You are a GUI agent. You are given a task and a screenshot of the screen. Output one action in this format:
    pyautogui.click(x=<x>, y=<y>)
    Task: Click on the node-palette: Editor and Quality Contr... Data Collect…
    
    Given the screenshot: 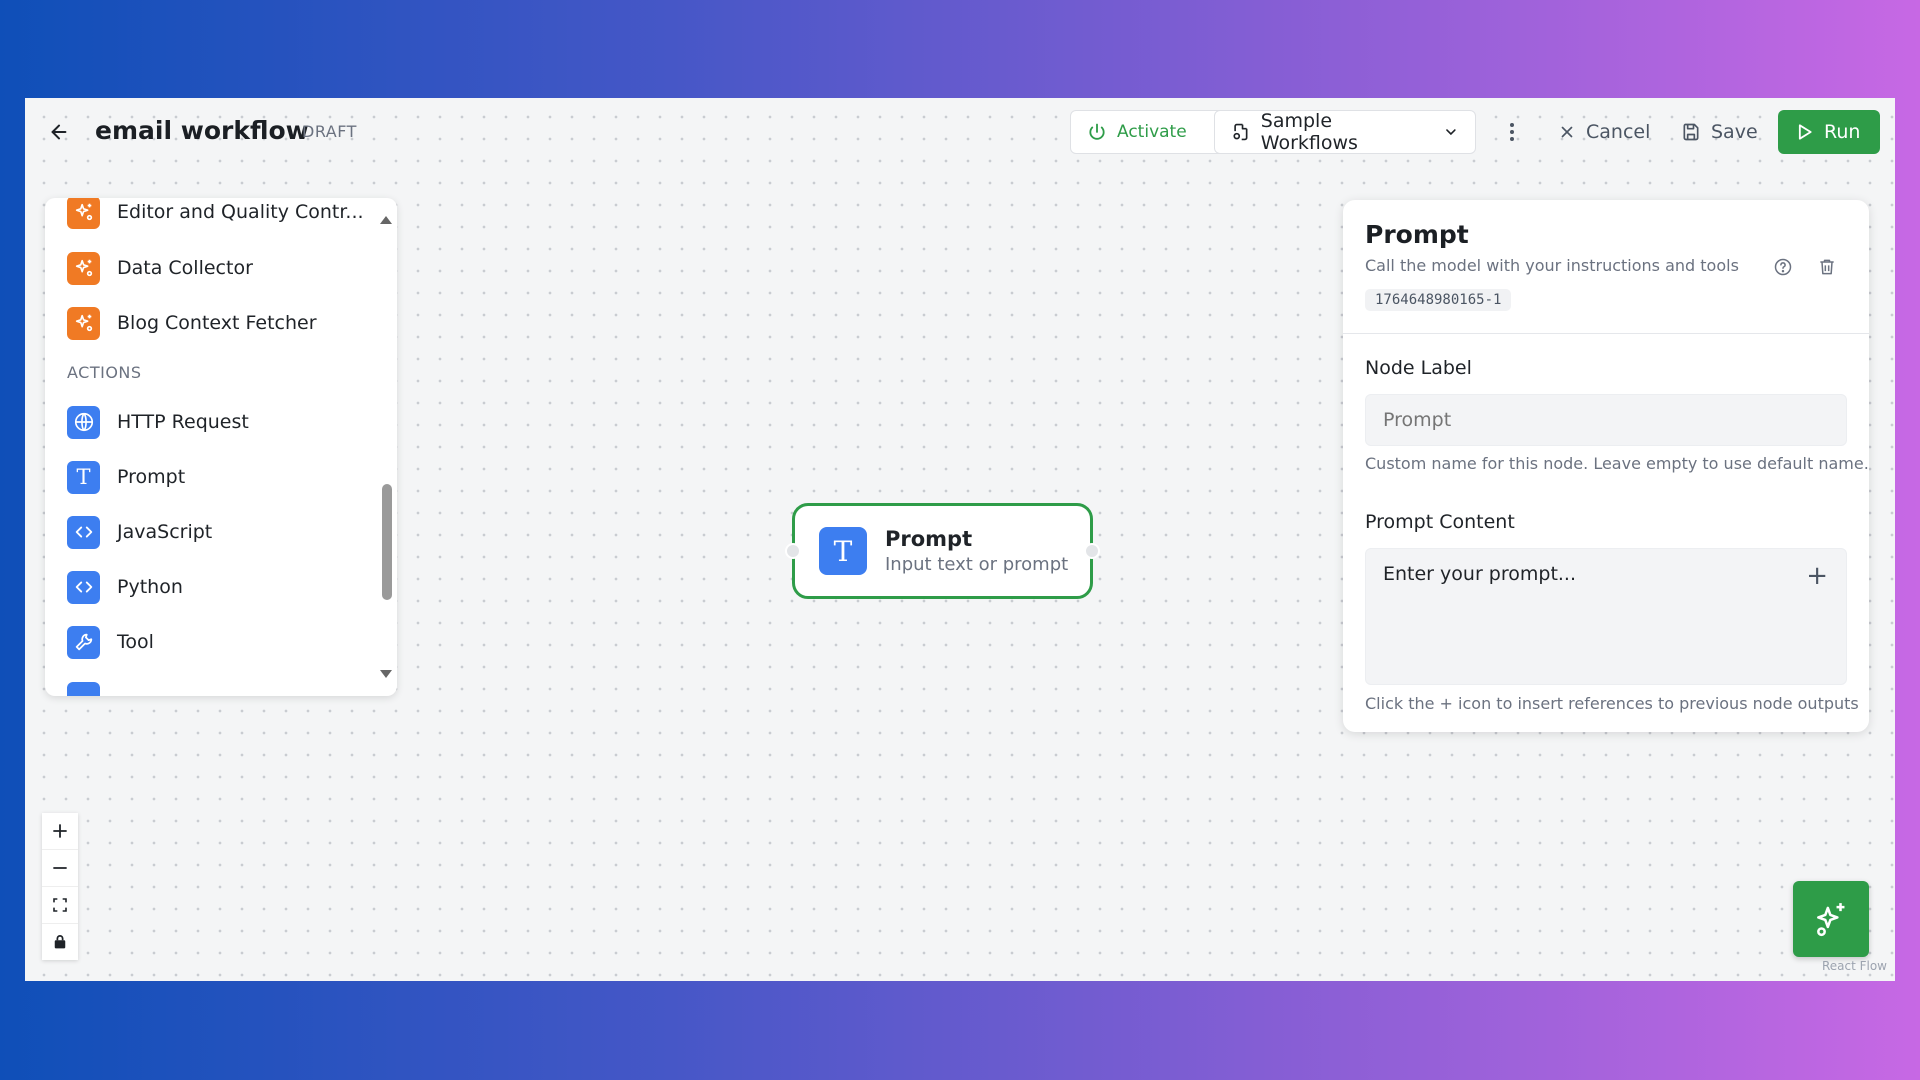 What is the action you would take?
    pyautogui.click(x=221, y=447)
    